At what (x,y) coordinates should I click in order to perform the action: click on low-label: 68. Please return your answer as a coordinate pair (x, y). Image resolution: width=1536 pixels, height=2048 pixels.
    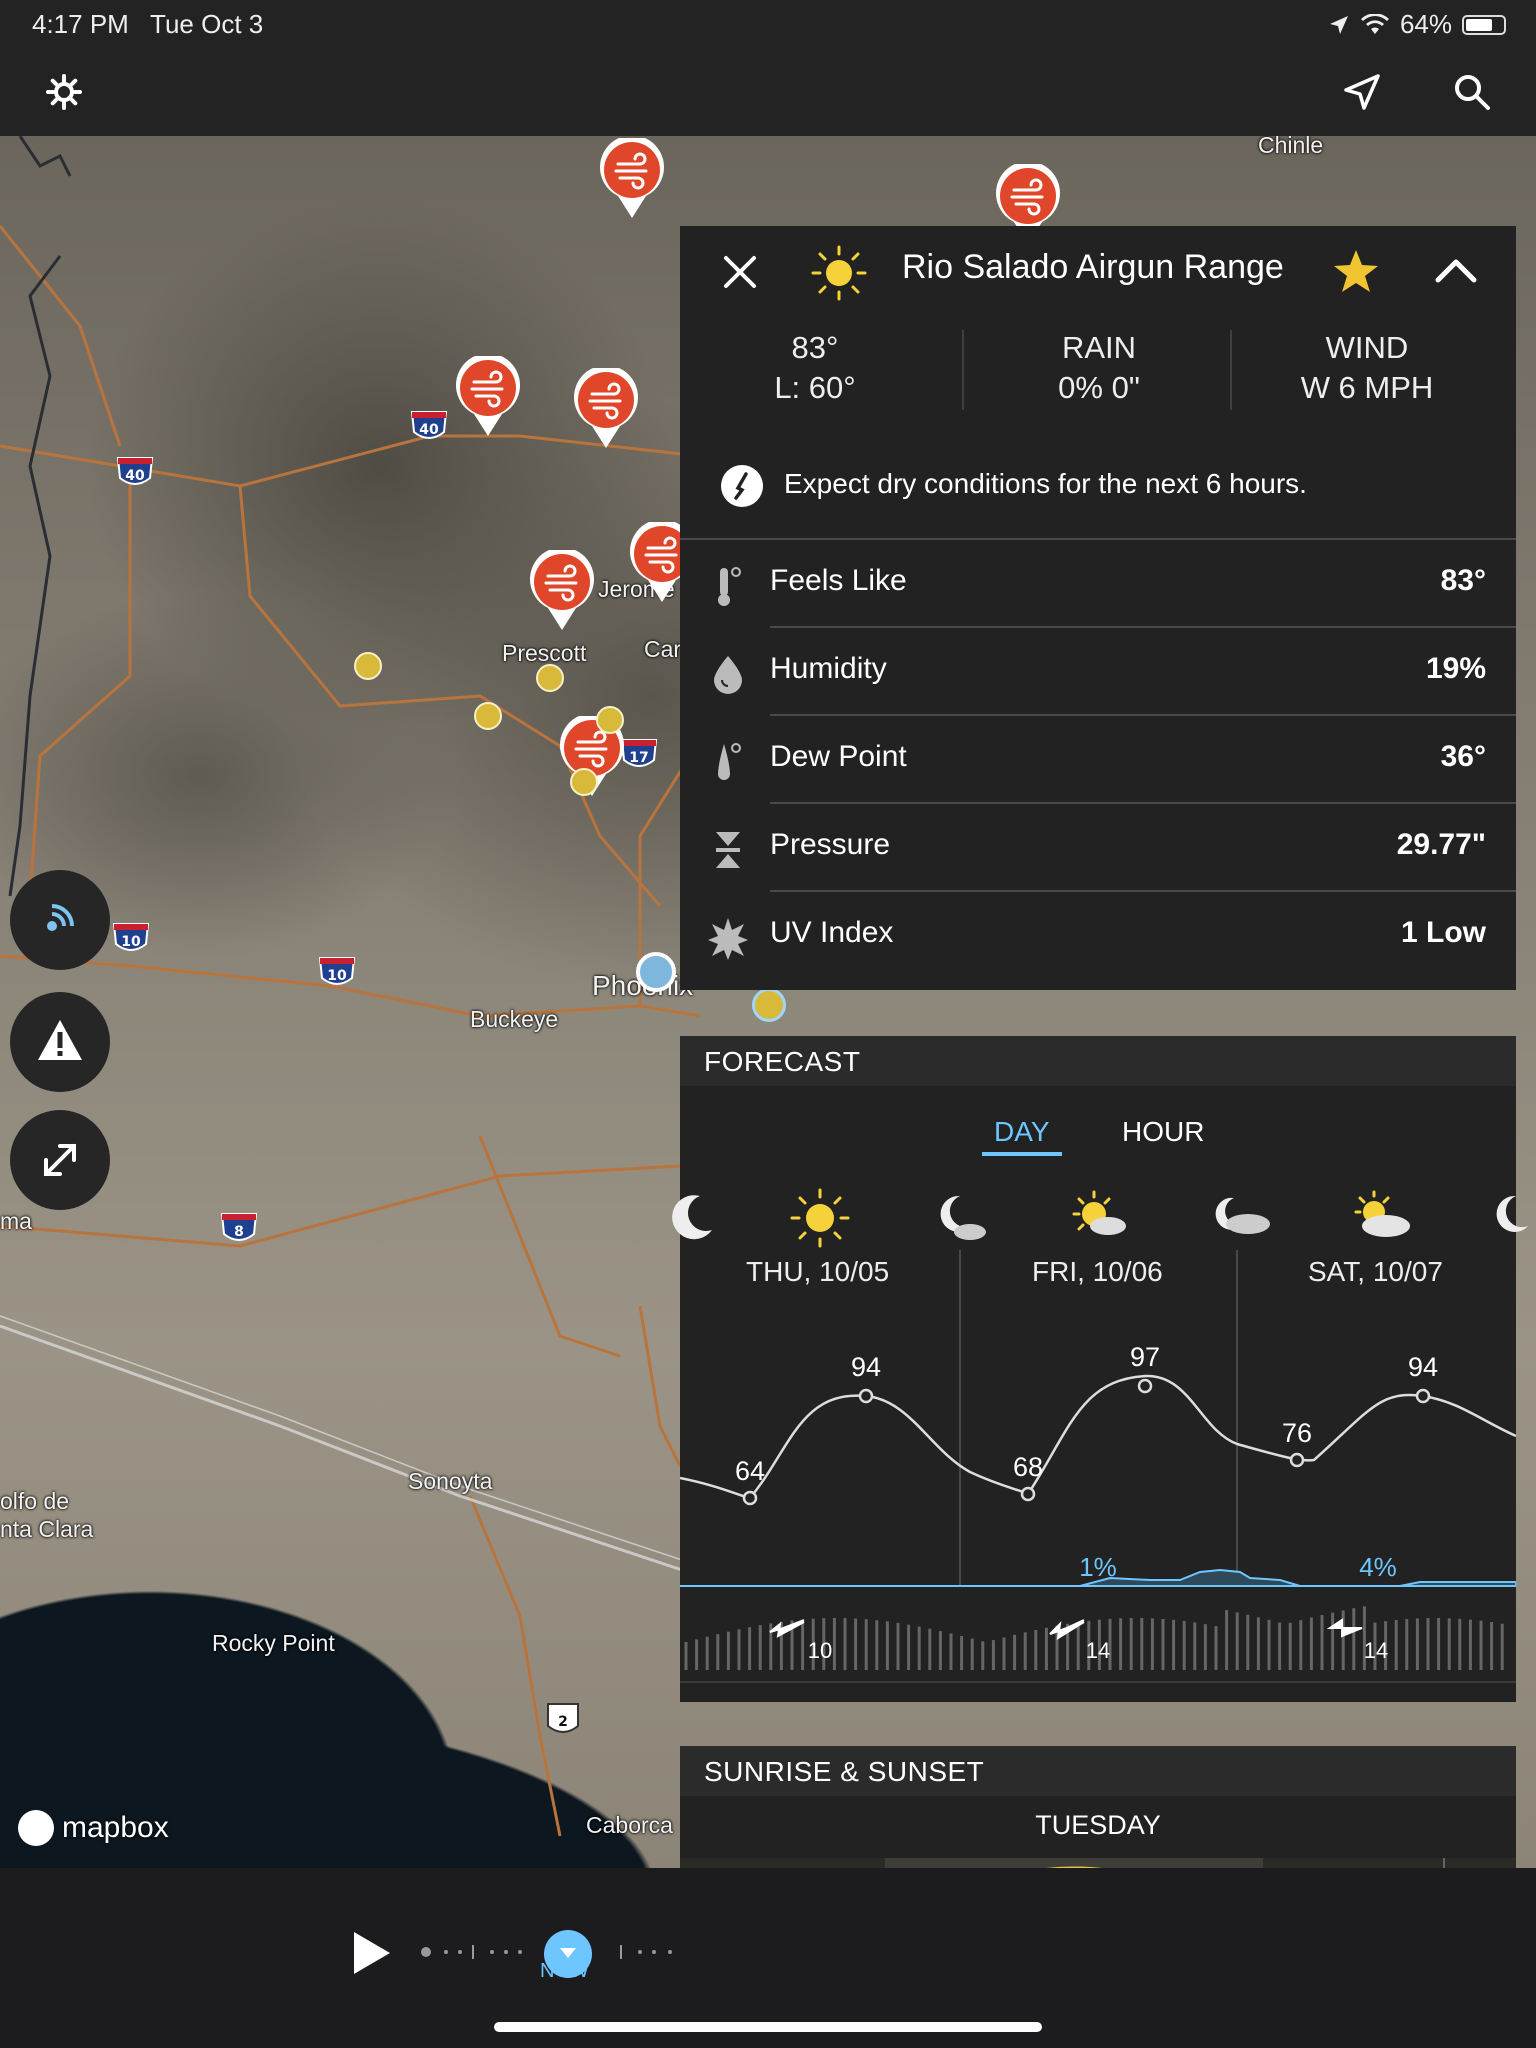
    Looking at the image, I should click on (1028, 1467).